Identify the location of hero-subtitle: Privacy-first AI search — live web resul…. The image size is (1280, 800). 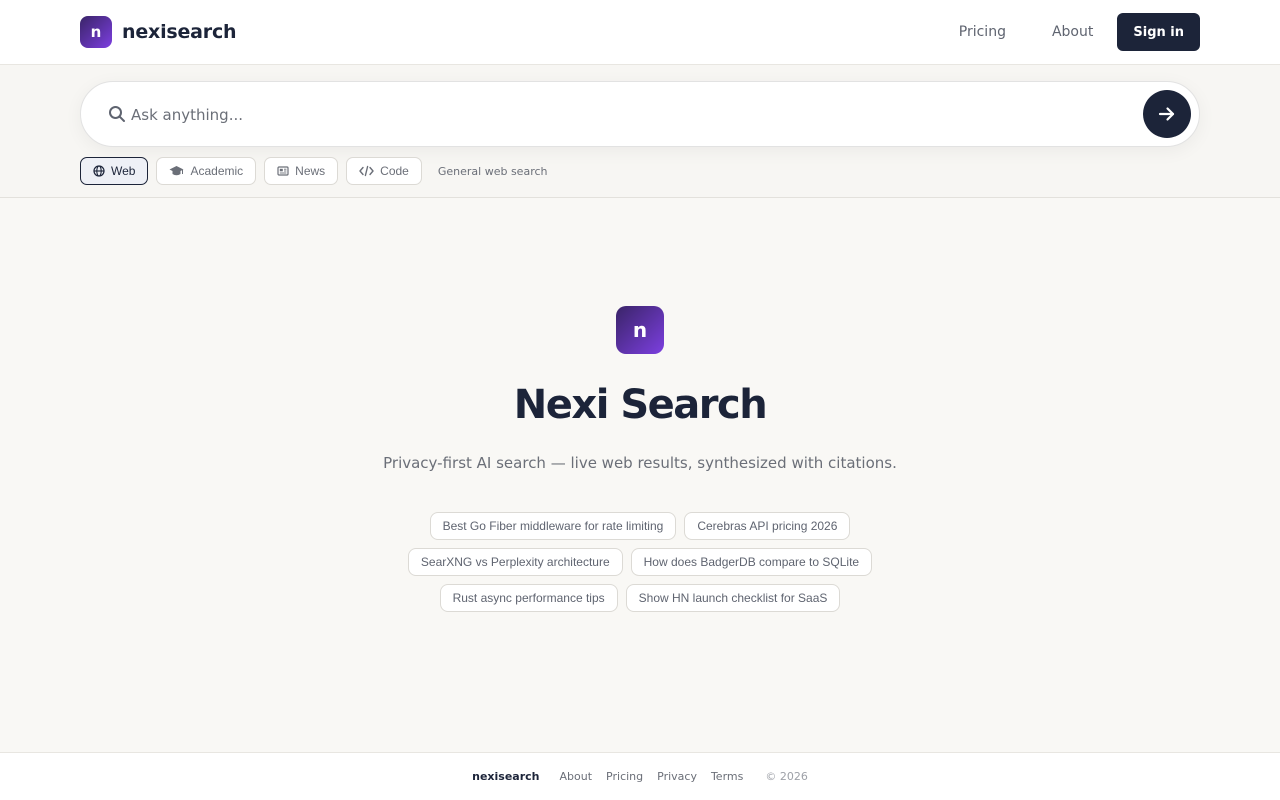
(640, 463).